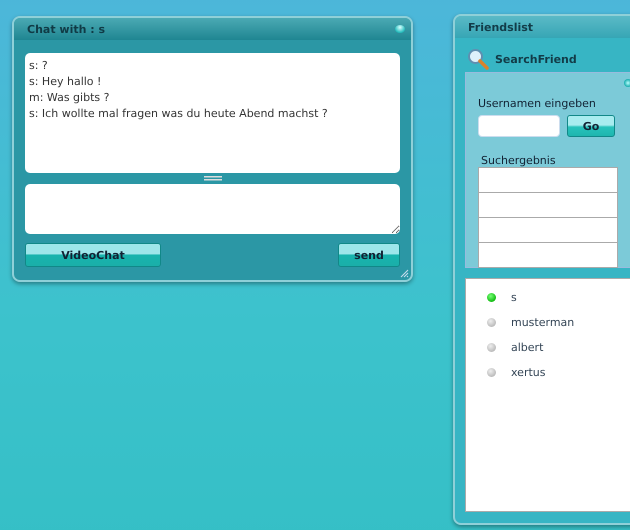  What do you see at coordinates (519, 160) in the screenshot?
I see `results-label: Suchergebnis` at bounding box center [519, 160].